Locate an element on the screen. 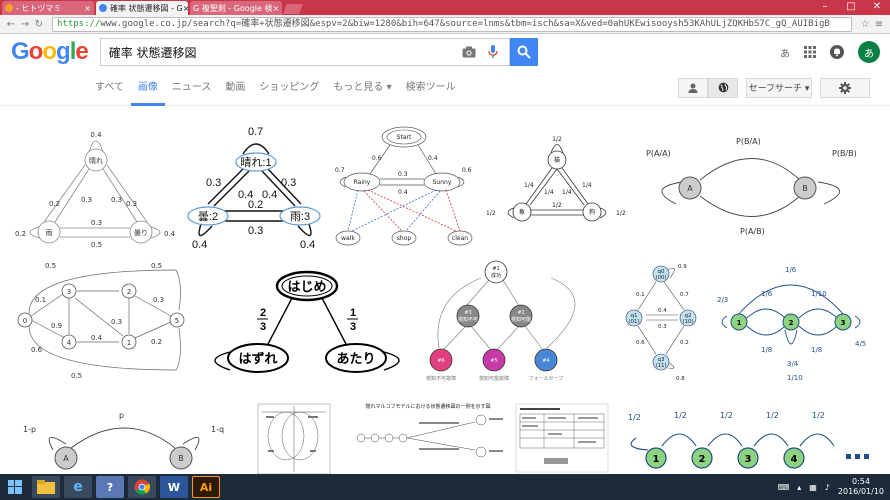 This screenshot has width=890, height=500. forward-icon: → is located at coordinates (25, 24).